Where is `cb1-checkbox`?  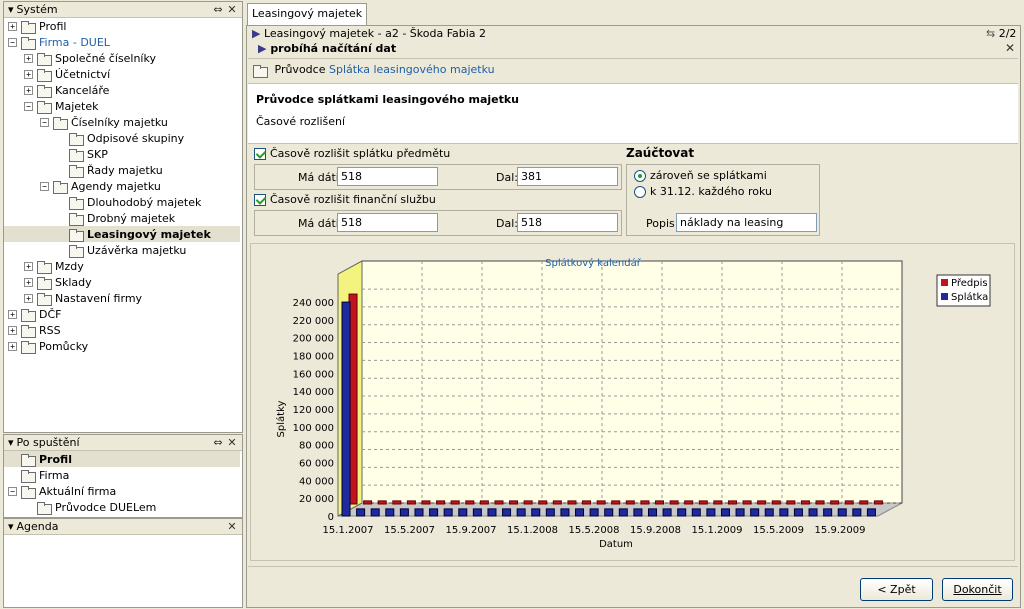 cb1-checkbox is located at coordinates (260, 154).